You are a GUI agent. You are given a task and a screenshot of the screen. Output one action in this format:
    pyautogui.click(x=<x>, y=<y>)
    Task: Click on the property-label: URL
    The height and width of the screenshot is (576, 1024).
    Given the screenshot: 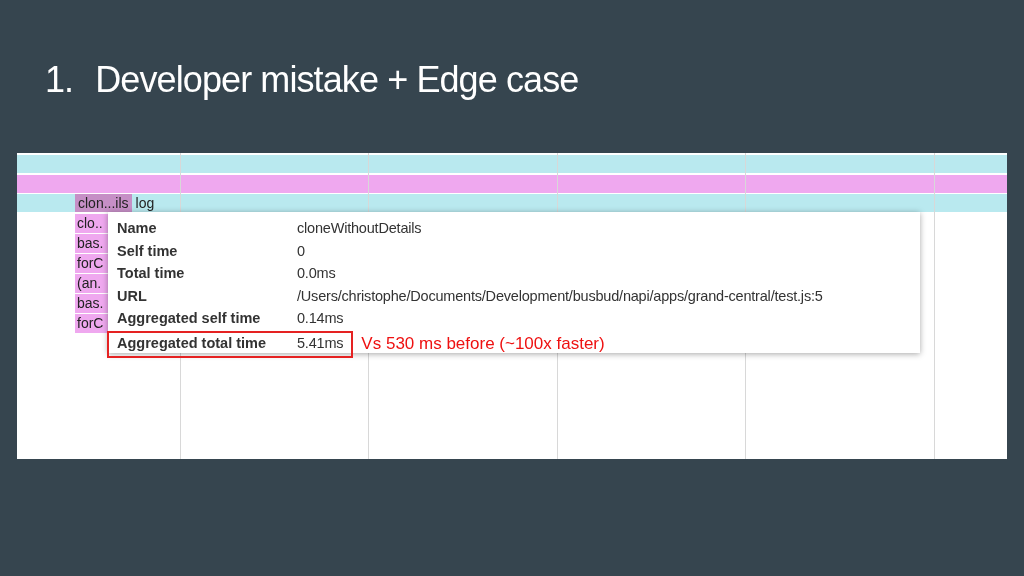 What is the action you would take?
    pyautogui.click(x=132, y=296)
    